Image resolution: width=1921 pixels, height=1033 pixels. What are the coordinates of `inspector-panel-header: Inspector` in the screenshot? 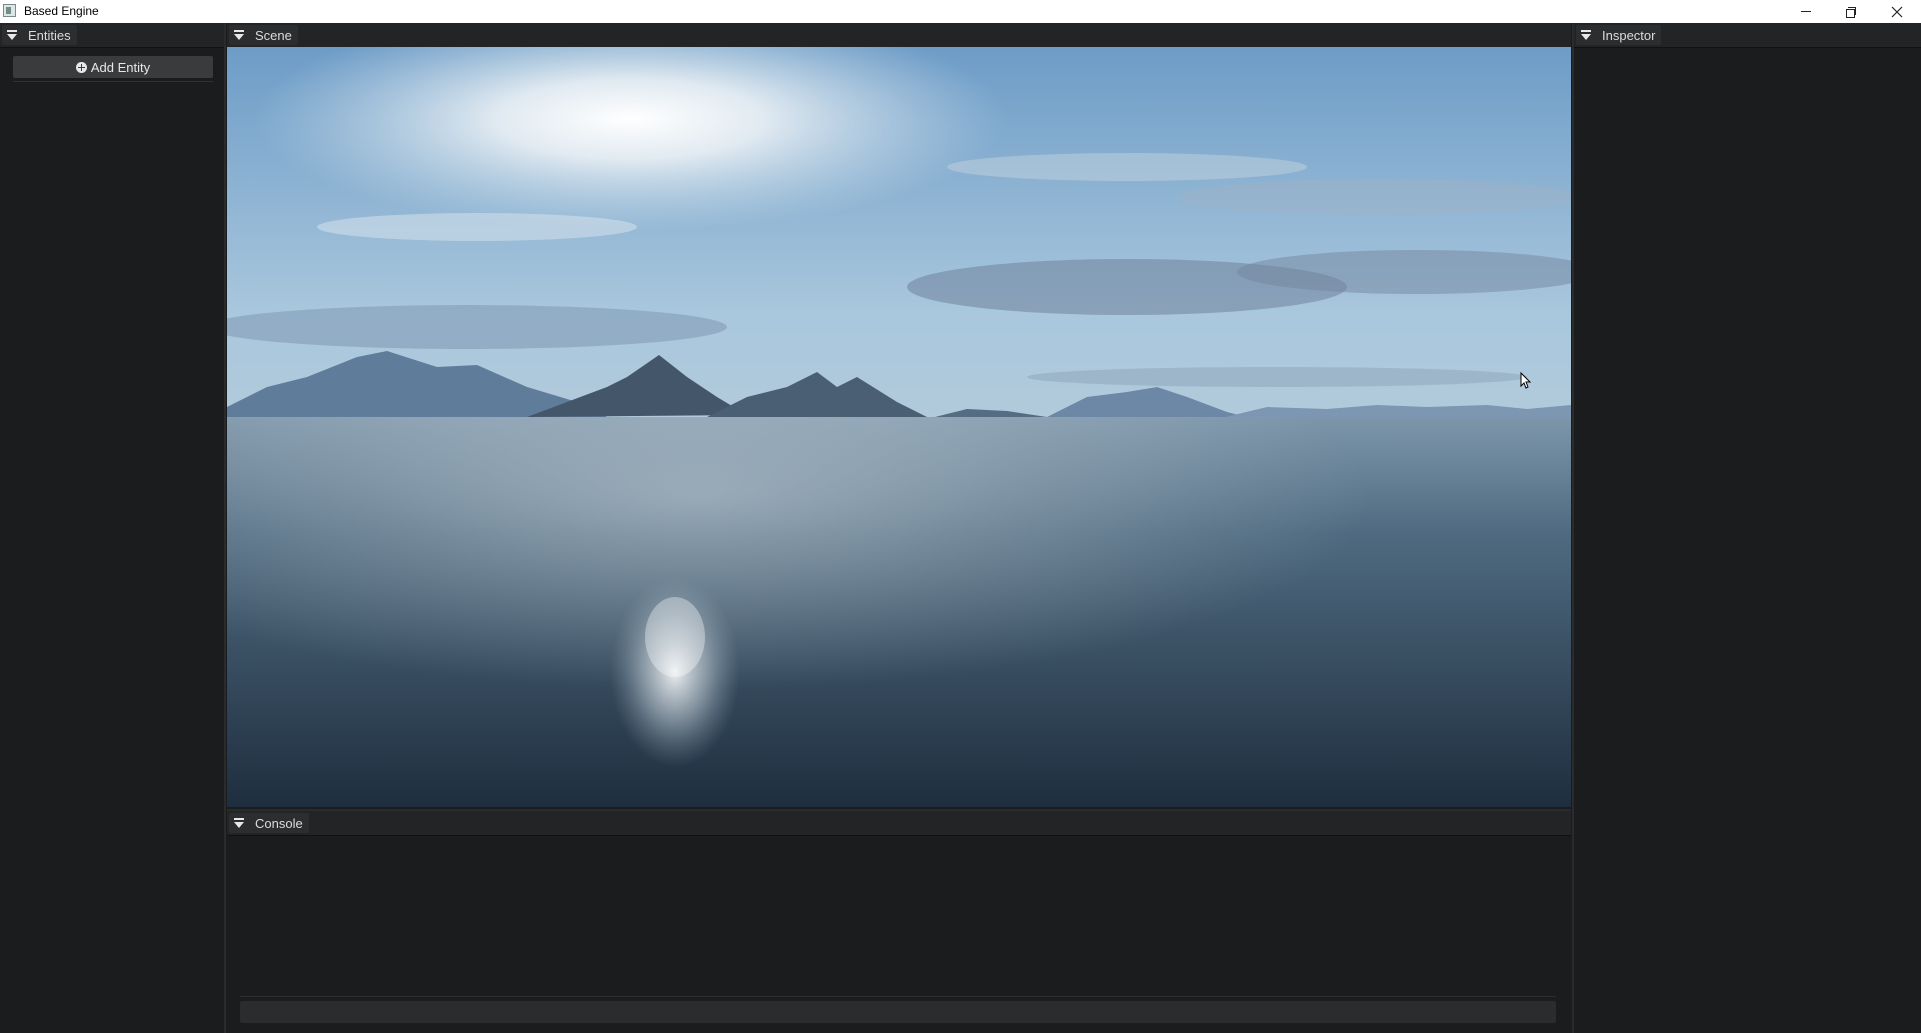 It's located at (1747, 35).